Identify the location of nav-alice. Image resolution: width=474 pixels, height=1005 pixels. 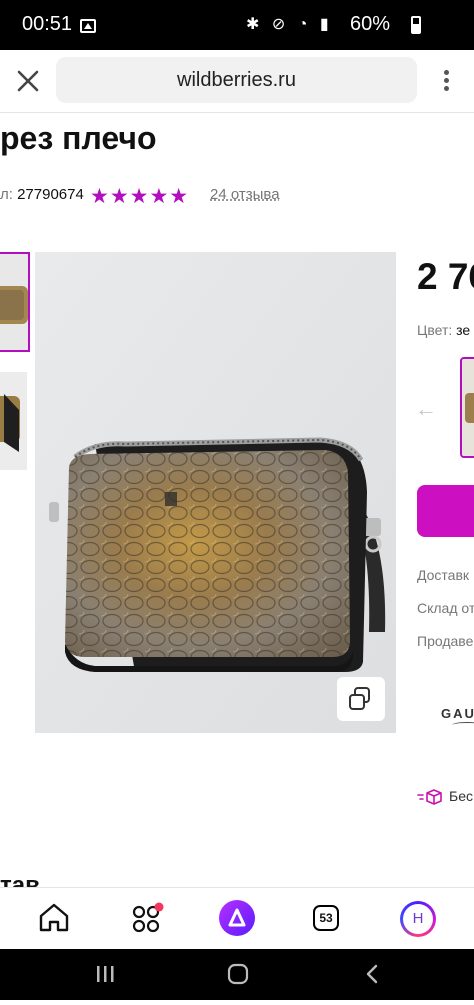
(237, 919).